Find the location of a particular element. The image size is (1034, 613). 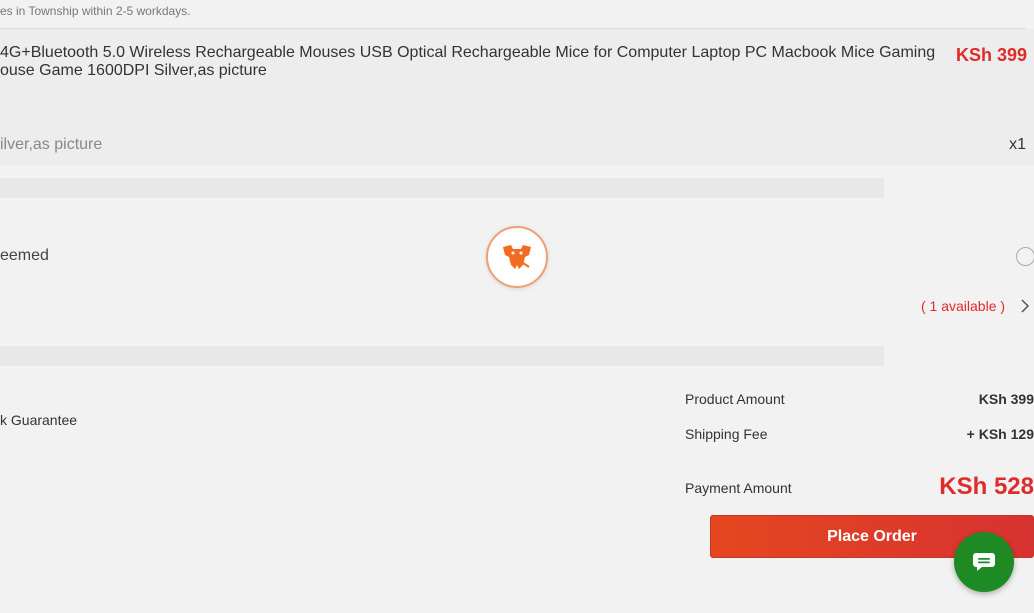

voucher-redeemed-label: eemed is located at coordinates (24, 255).